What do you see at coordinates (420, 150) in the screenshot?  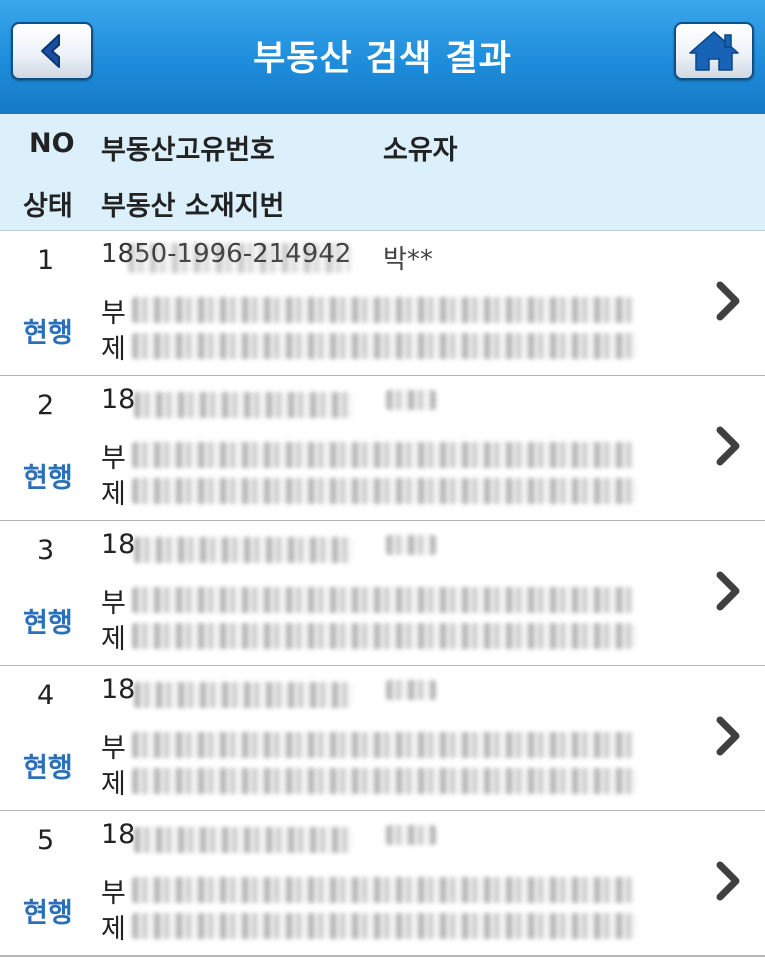 I see `column-owner: 소유자` at bounding box center [420, 150].